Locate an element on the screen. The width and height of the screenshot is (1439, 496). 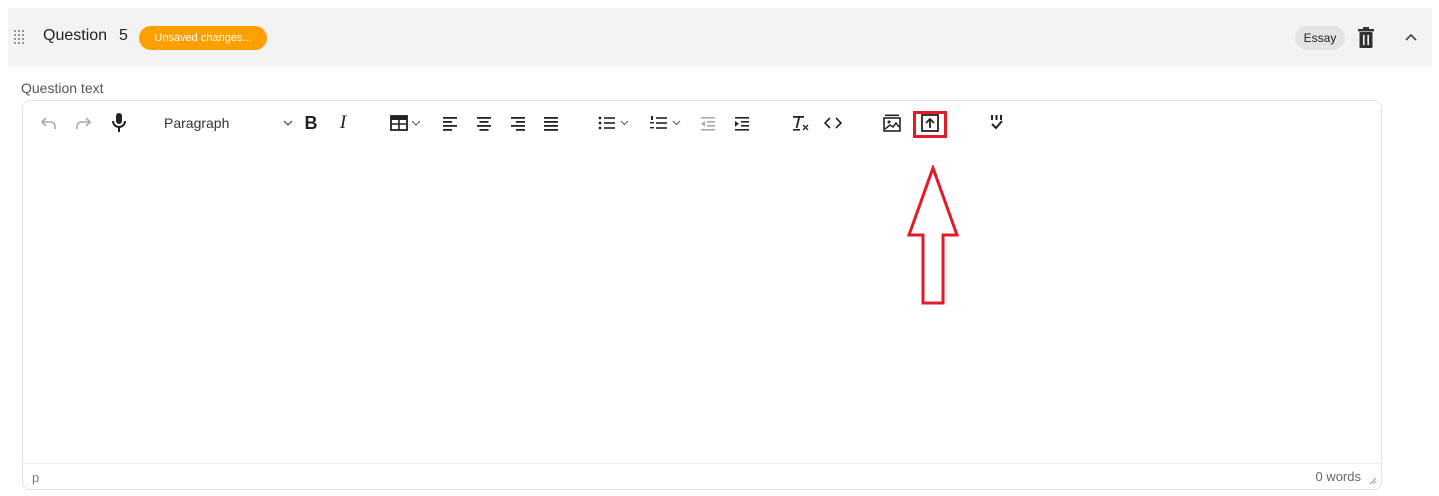
spellcheck-button is located at coordinates (997, 123).